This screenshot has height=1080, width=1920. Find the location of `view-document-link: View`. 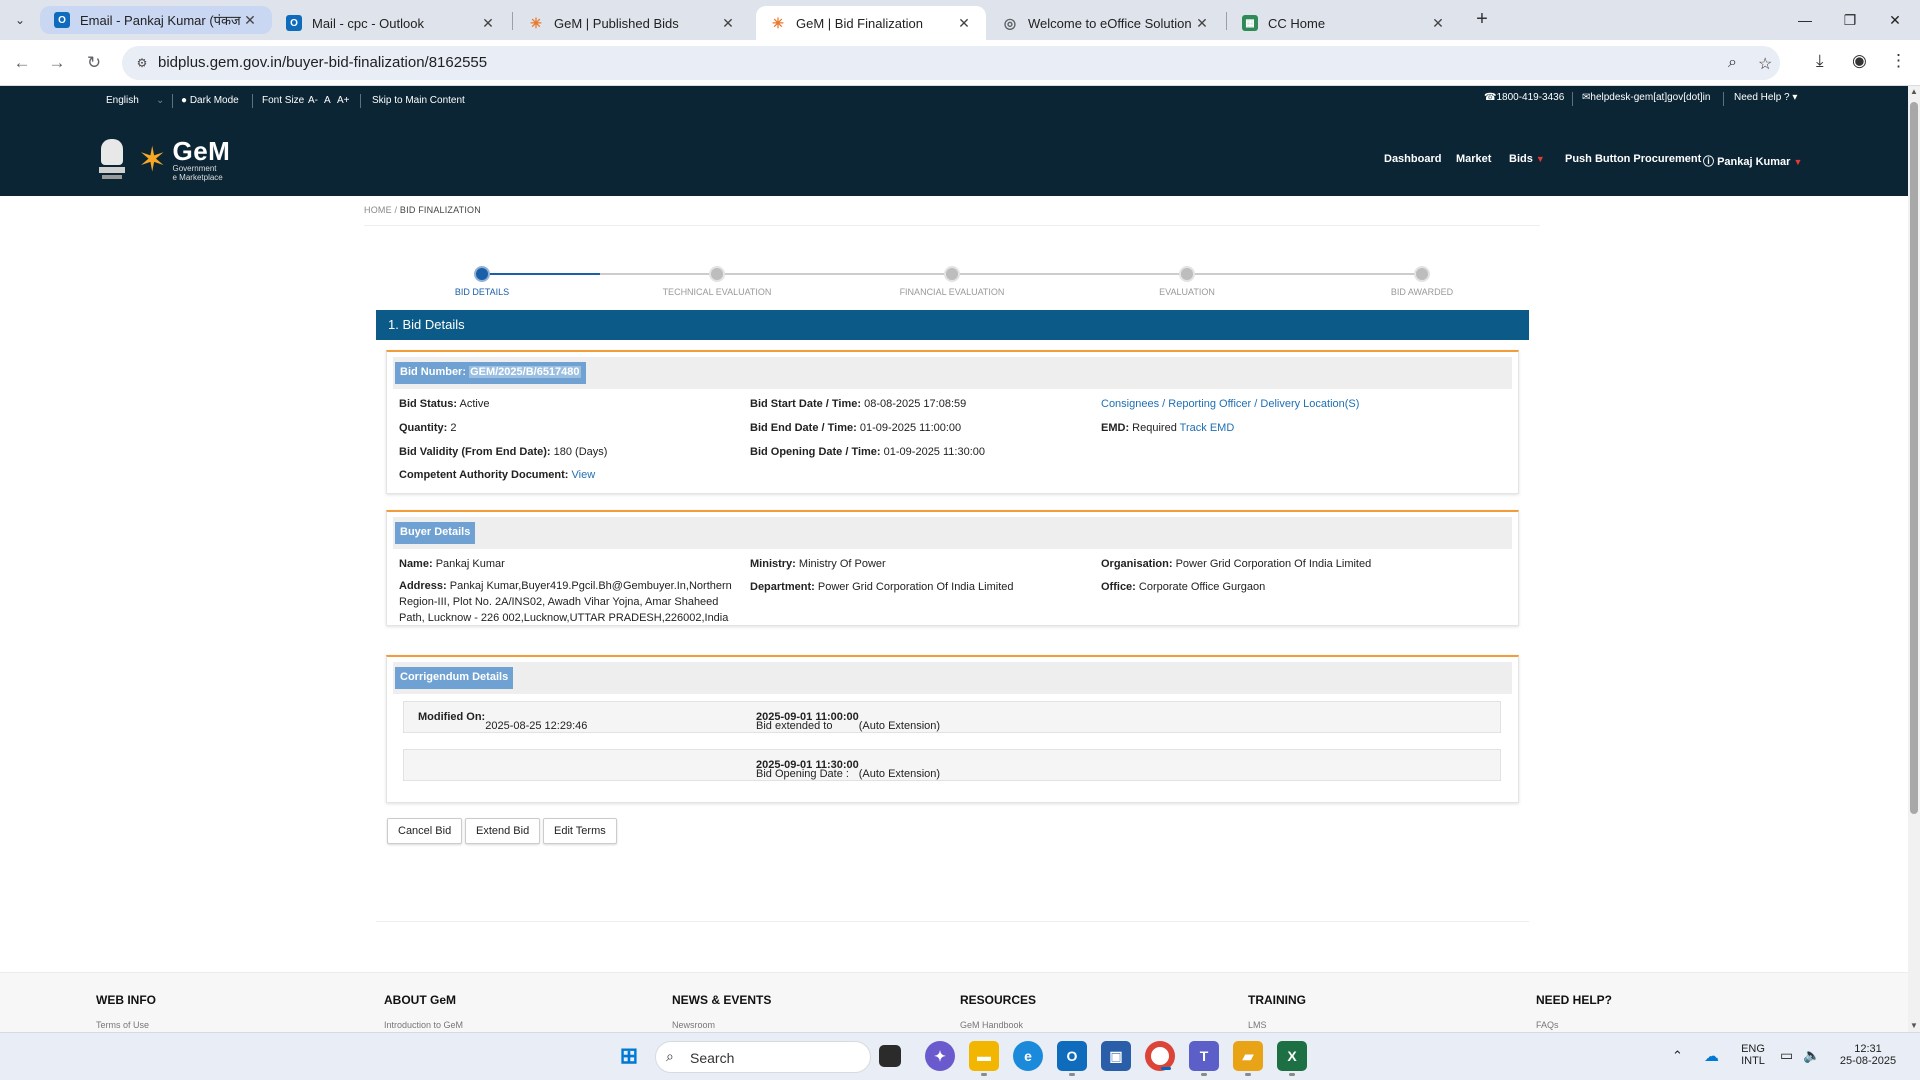

view-document-link: View is located at coordinates (584, 475).